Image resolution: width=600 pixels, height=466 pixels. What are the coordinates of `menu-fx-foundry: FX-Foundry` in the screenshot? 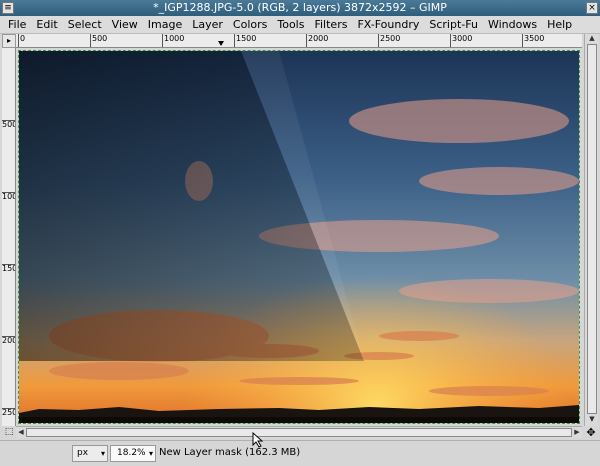 It's located at (388, 25).